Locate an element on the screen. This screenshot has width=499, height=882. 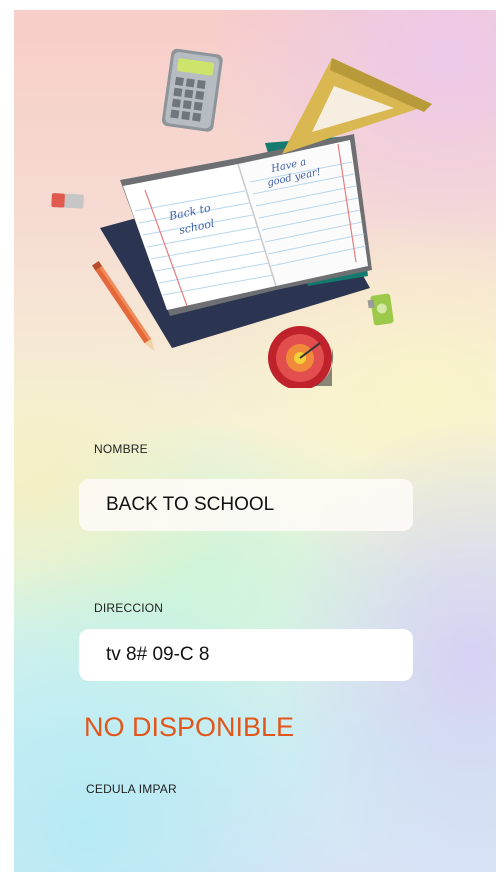
nombre-label: NOMBRE is located at coordinates (121, 449).